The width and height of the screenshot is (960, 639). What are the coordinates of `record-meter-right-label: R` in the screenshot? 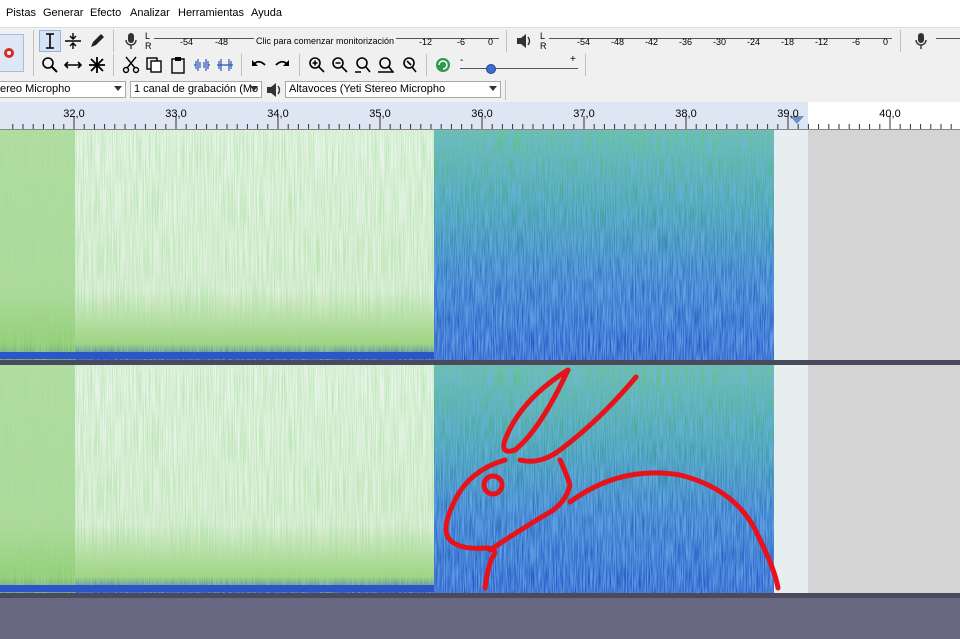 It's located at (148, 46).